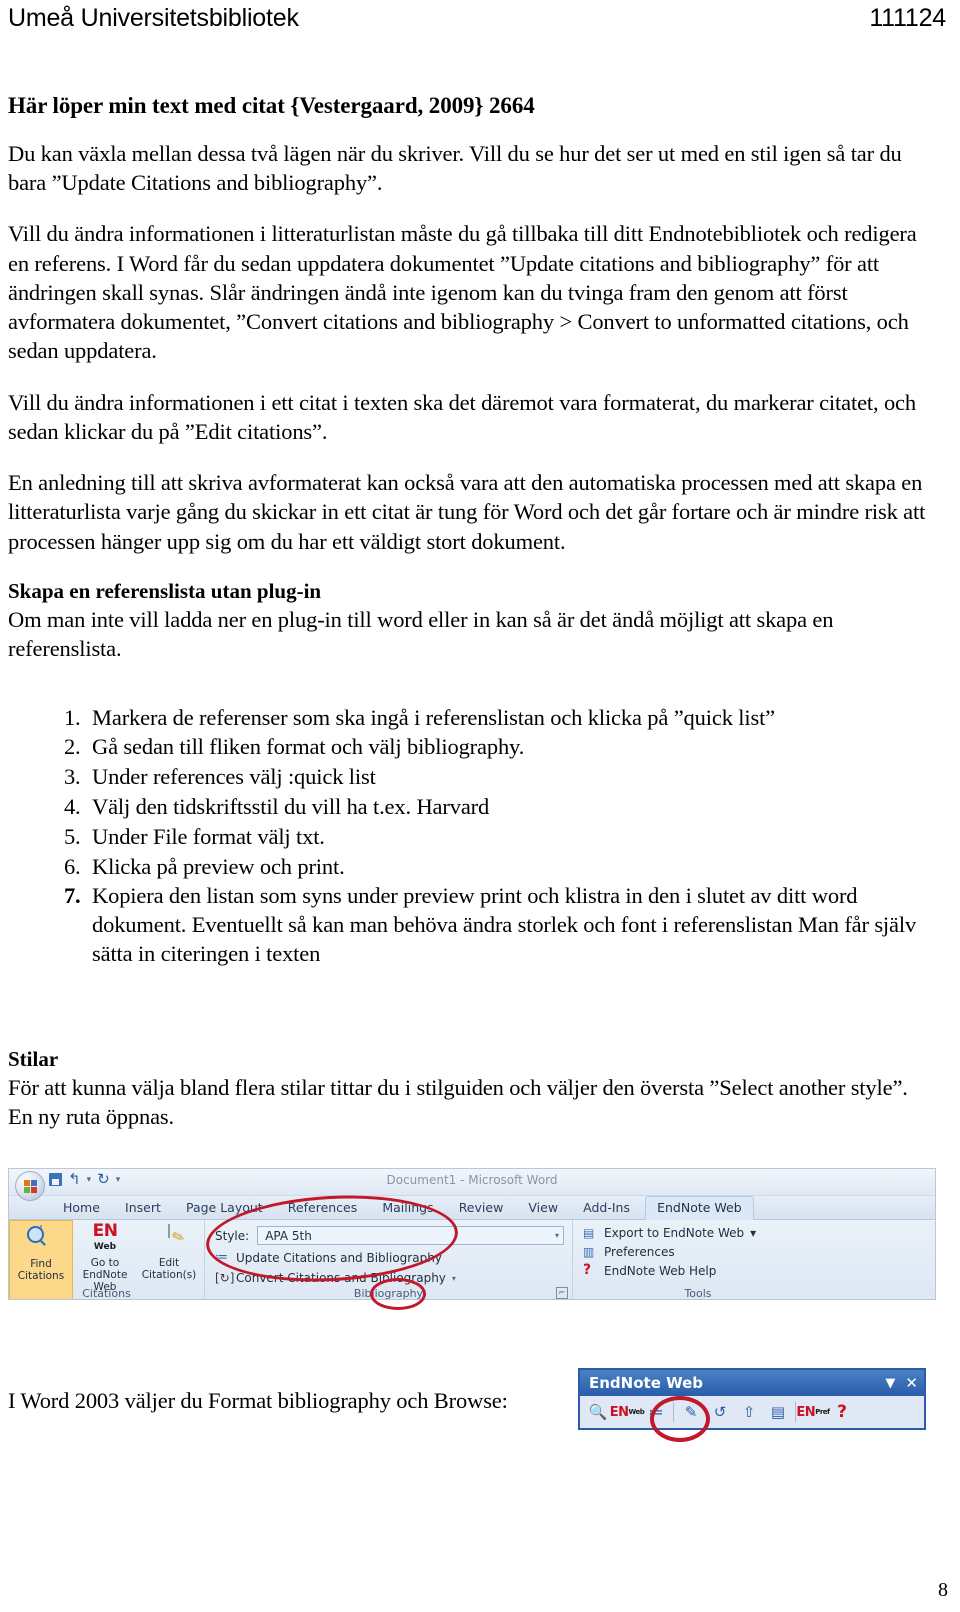 The width and height of the screenshot is (960, 1612). What do you see at coordinates (33, 1058) in the screenshot?
I see `heading-stilar: Stilar` at bounding box center [33, 1058].